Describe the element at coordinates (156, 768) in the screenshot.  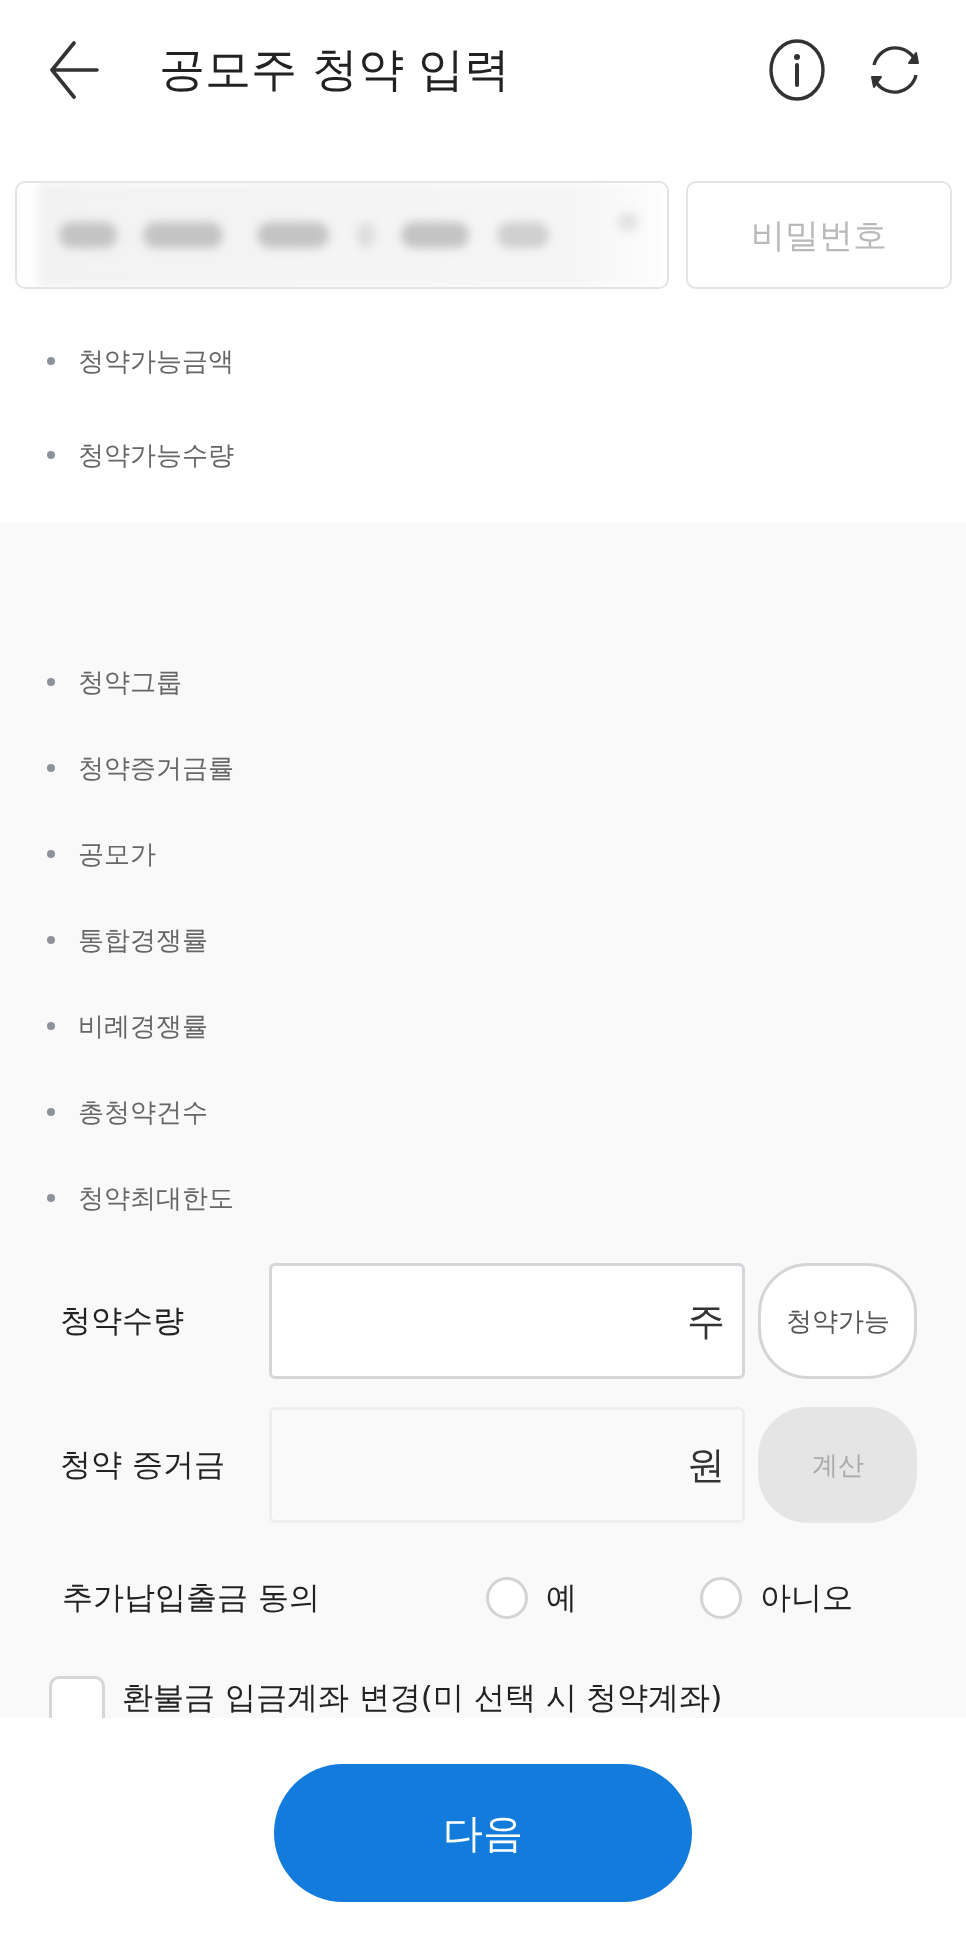
I see `info-label: 청약증거금률` at that location.